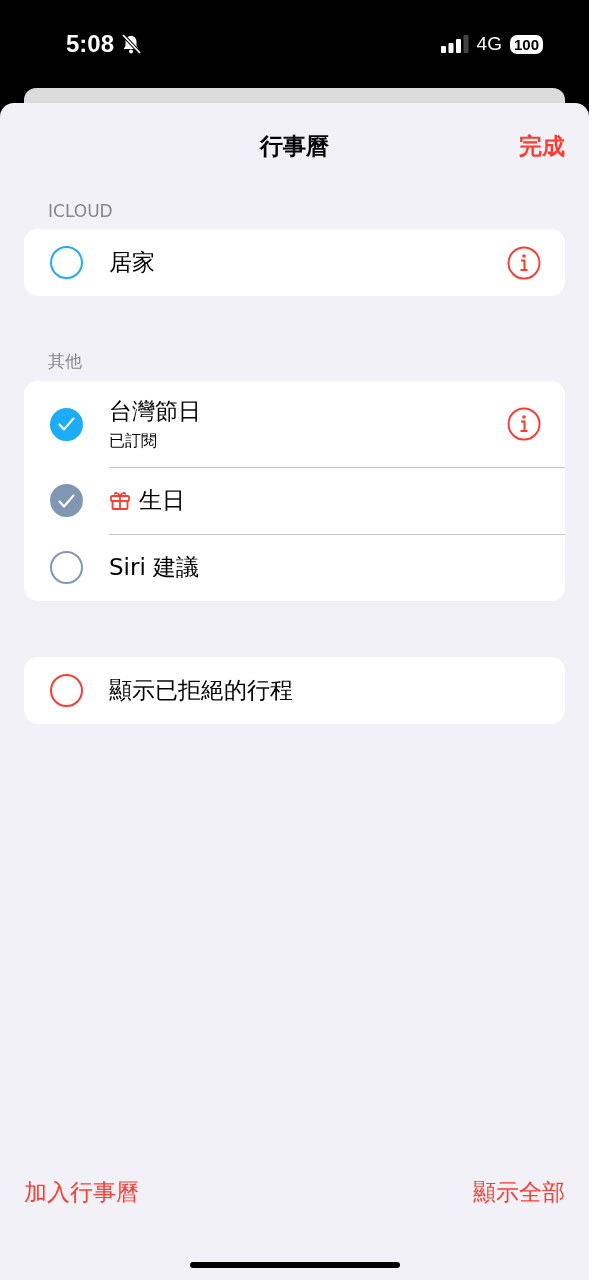 This screenshot has width=589, height=1280. What do you see at coordinates (542, 146) in the screenshot?
I see `done-button: 完成` at bounding box center [542, 146].